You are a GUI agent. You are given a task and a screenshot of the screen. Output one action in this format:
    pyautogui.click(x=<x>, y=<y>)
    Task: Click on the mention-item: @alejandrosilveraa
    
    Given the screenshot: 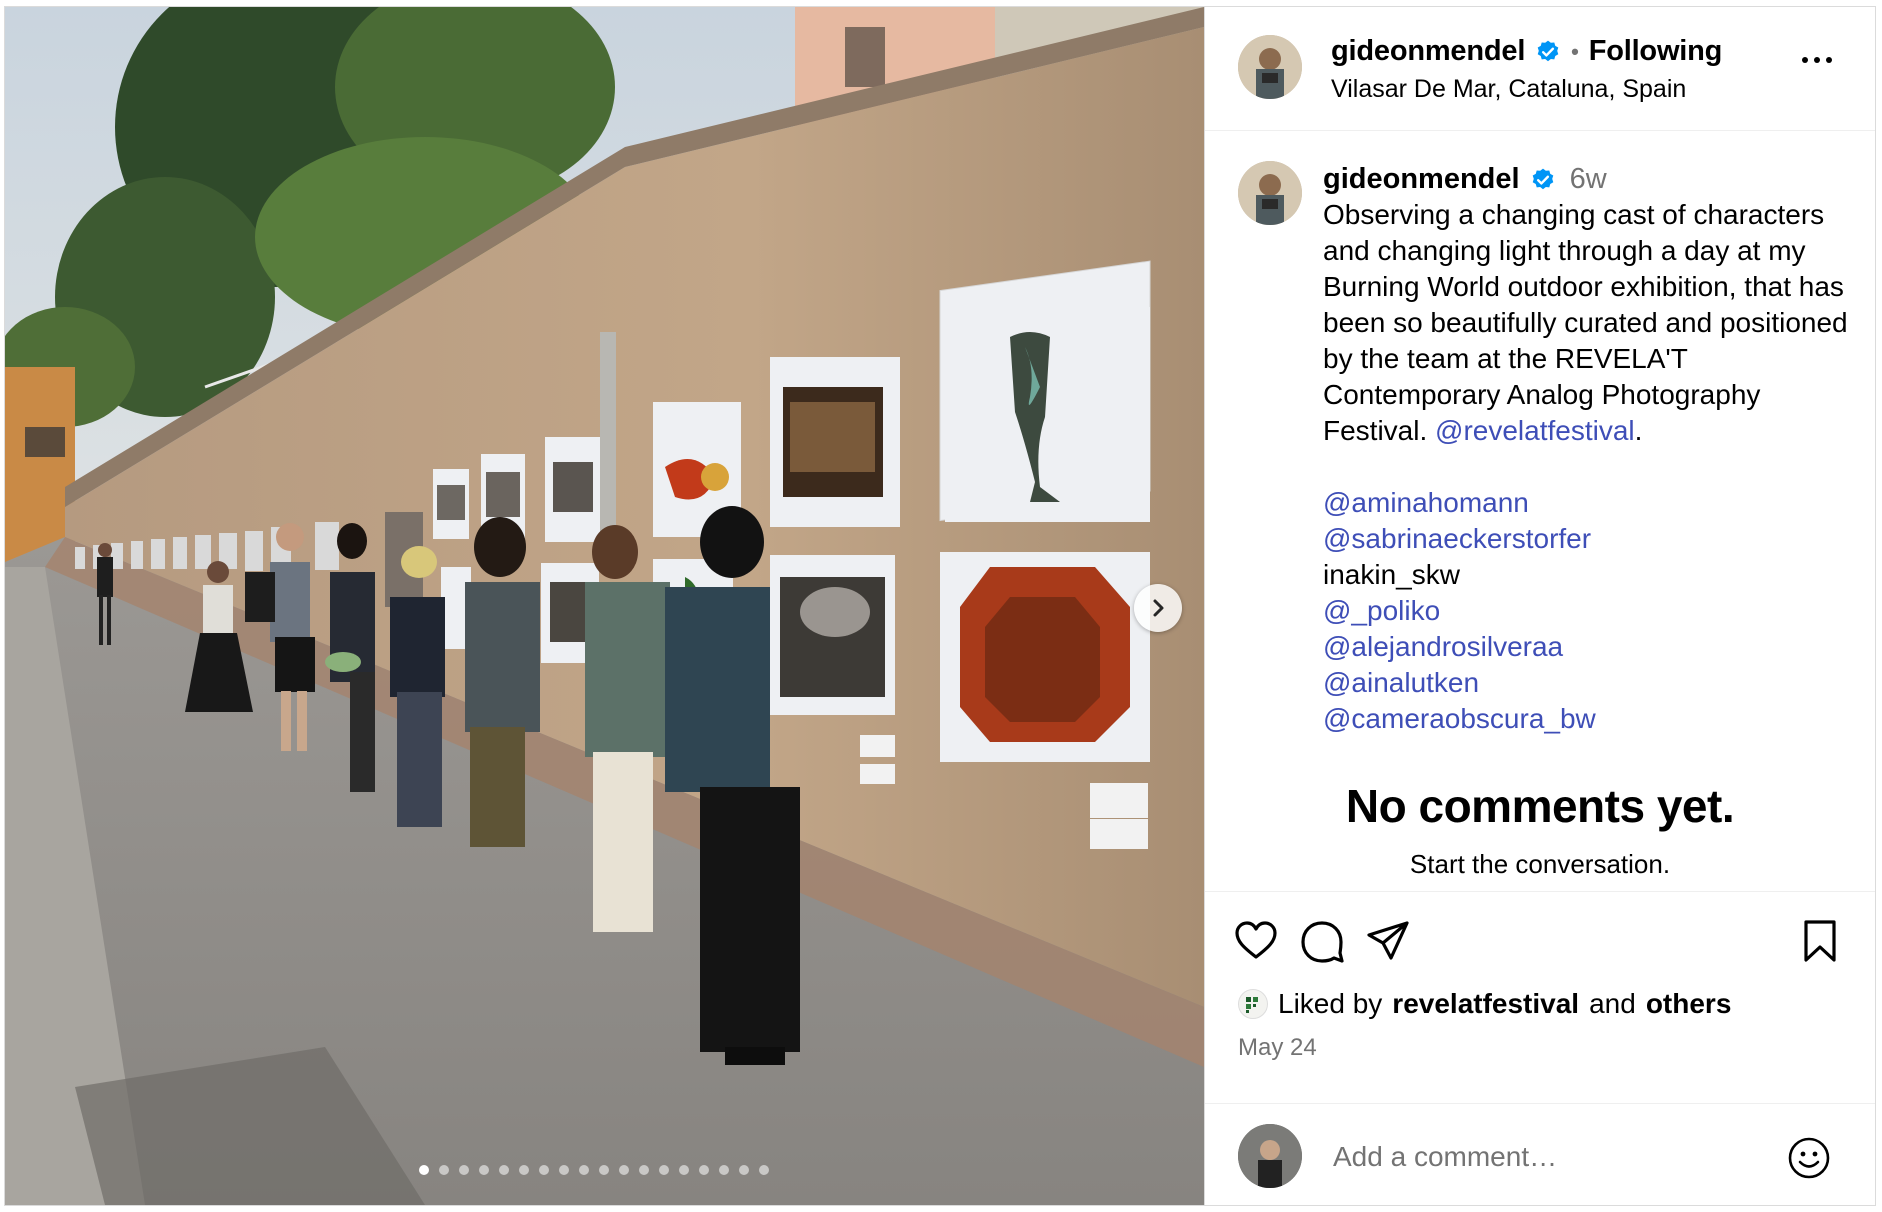 What is the action you would take?
    pyautogui.click(x=1592, y=647)
    